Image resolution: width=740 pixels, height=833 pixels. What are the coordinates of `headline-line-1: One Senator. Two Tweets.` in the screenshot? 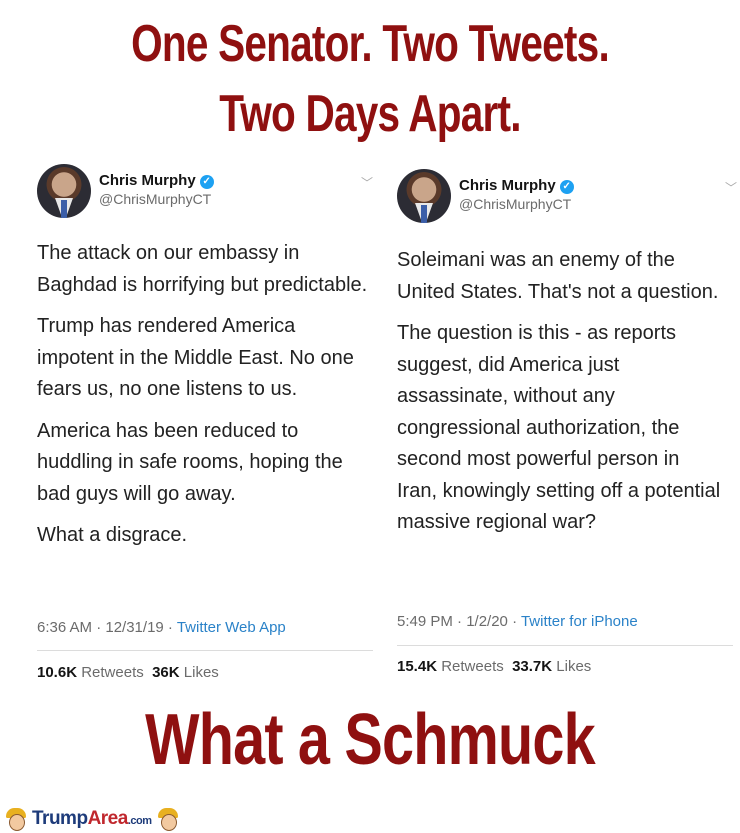 It's located at (370, 44).